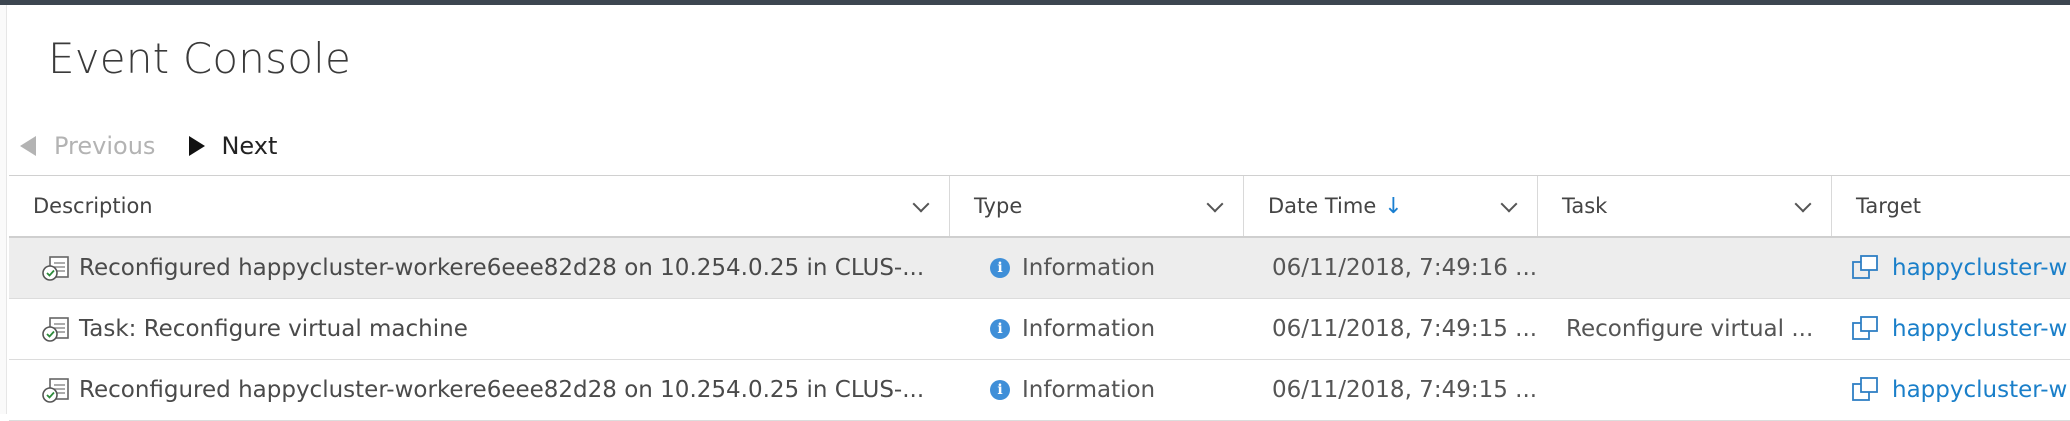 Image resolution: width=2070 pixels, height=421 pixels. I want to click on description-text: Task: Reconfigure virtual machine, so click(273, 329).